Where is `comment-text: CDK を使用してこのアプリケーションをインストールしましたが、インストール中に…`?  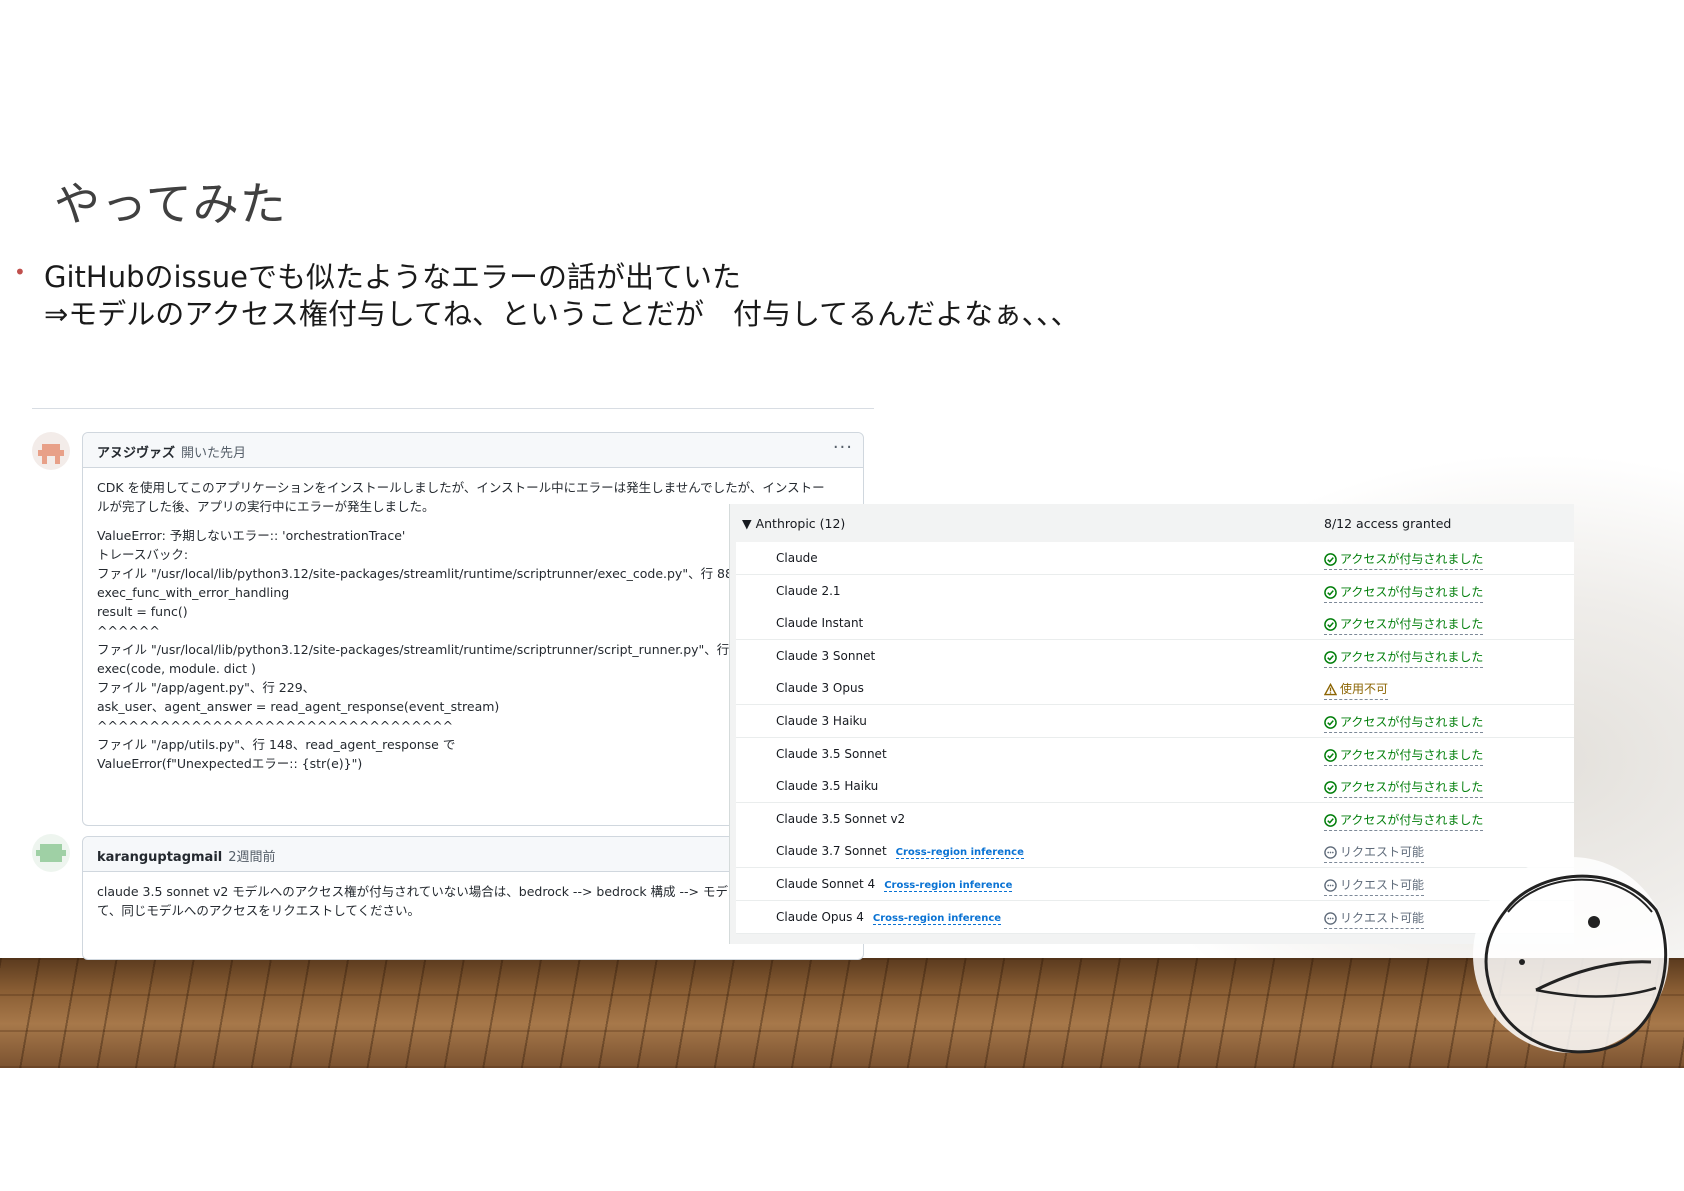 comment-text: CDK を使用してこのアプリケーションをインストールしましたが、インストール中に… is located at coordinates (461, 487).